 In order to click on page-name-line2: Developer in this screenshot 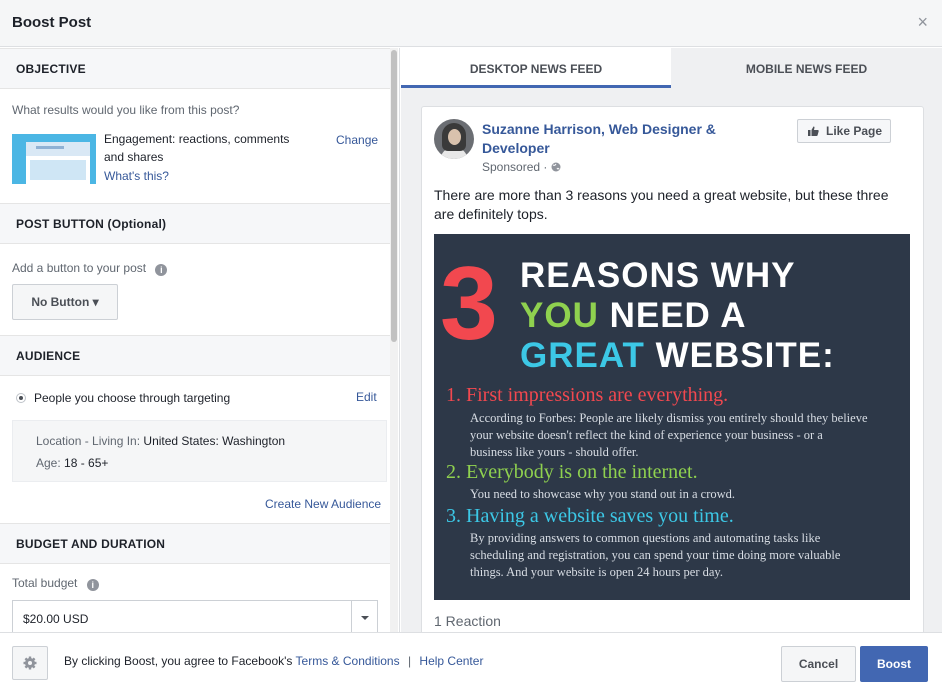, I will do `click(516, 148)`.